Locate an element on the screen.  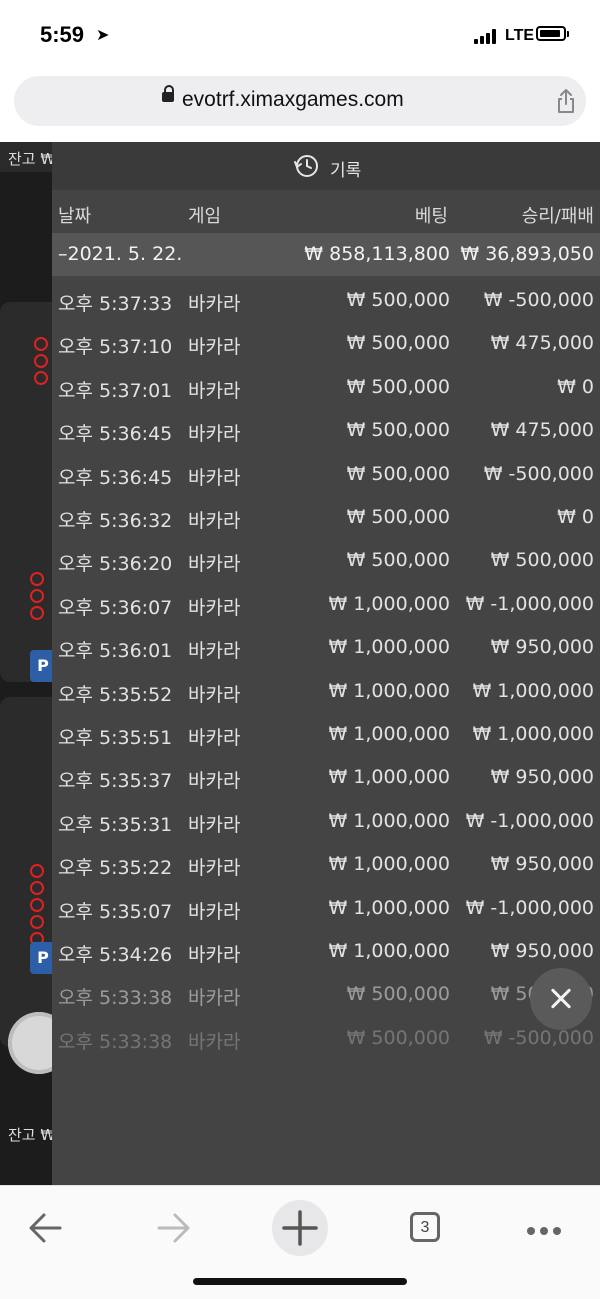
row-time: 오후 5:37:01 is located at coordinates (115, 390).